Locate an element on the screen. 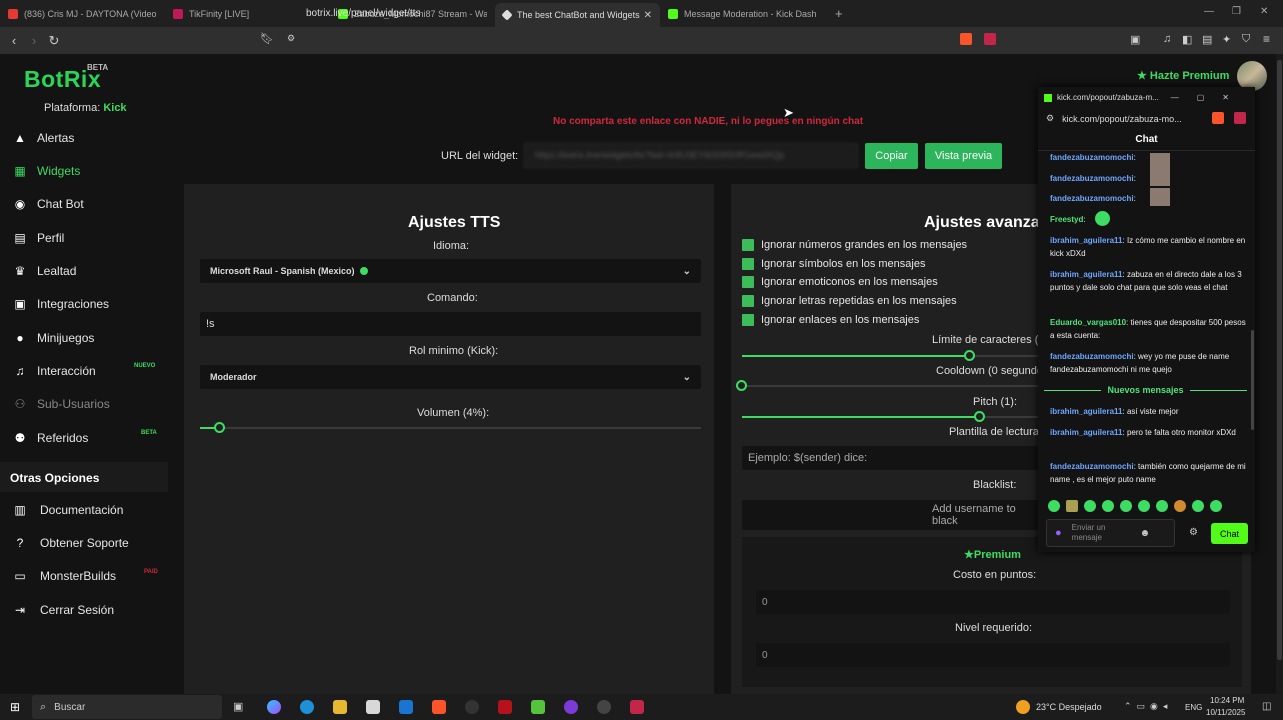 This screenshot has width=1283, height=720. chat-input: ● Enviar un mensaje ☻ is located at coordinates (1110, 533).